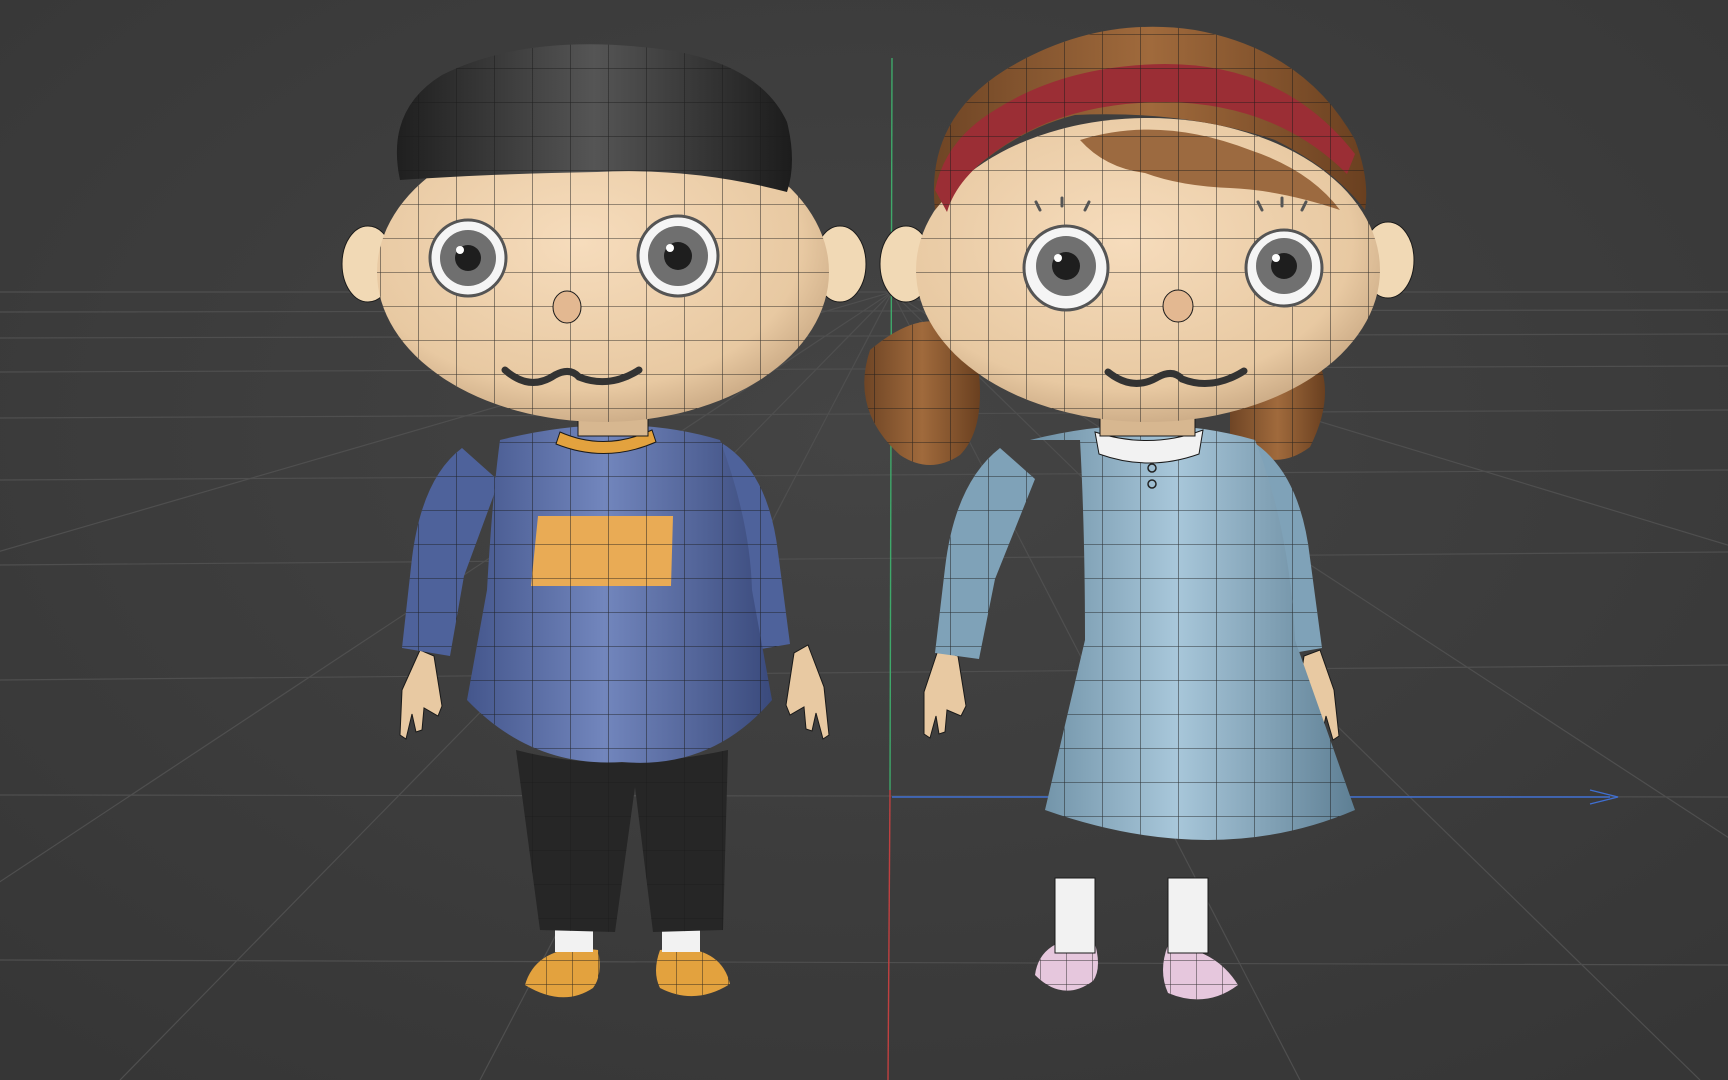  Describe the element at coordinates (681, 941) in the screenshot. I see `boy-sock-right` at that location.